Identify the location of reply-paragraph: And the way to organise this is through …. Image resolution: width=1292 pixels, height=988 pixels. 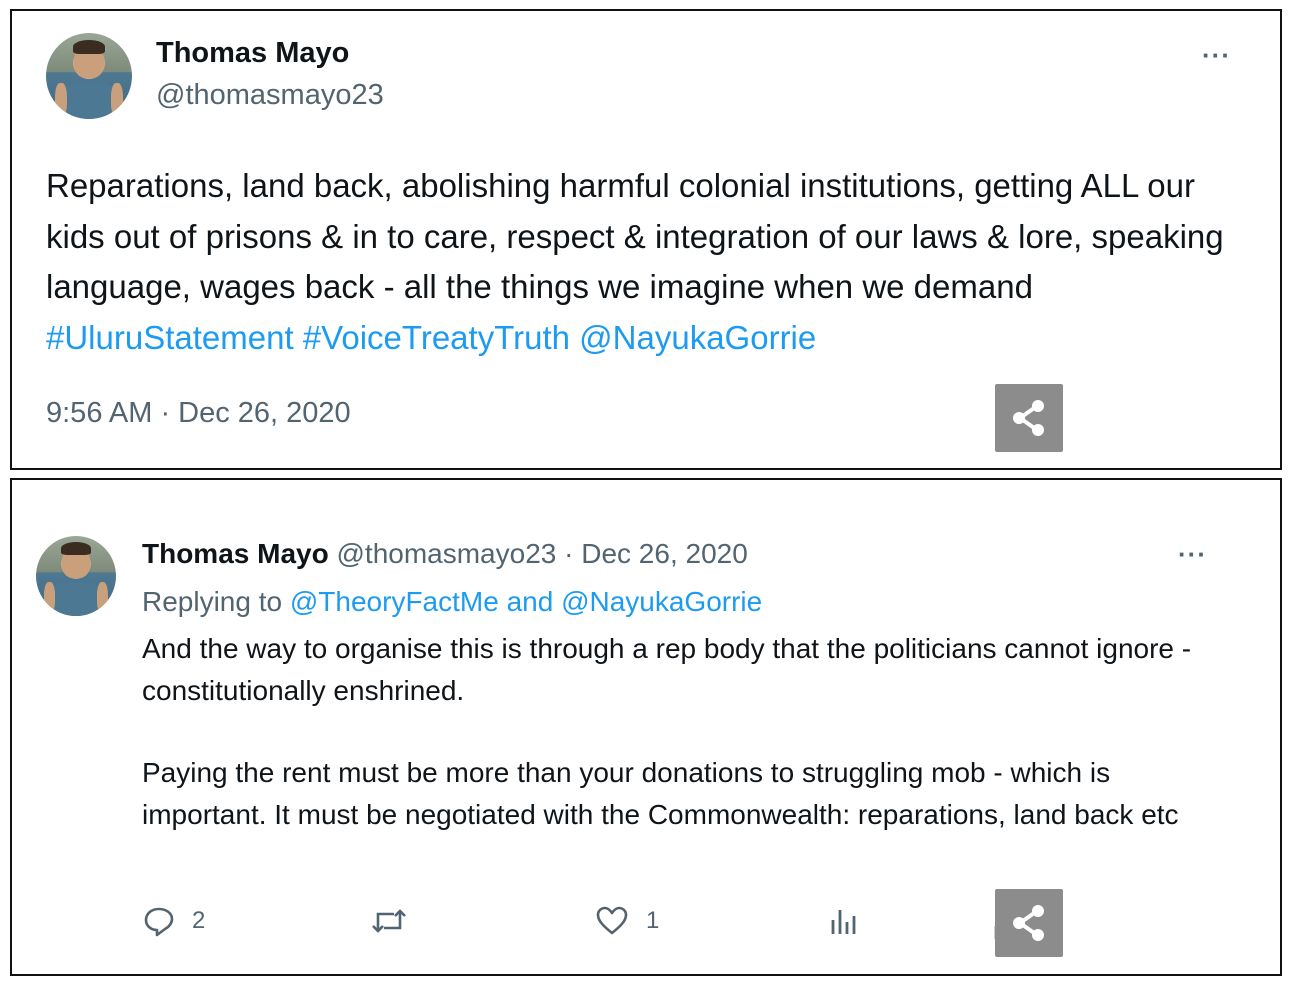
(667, 669).